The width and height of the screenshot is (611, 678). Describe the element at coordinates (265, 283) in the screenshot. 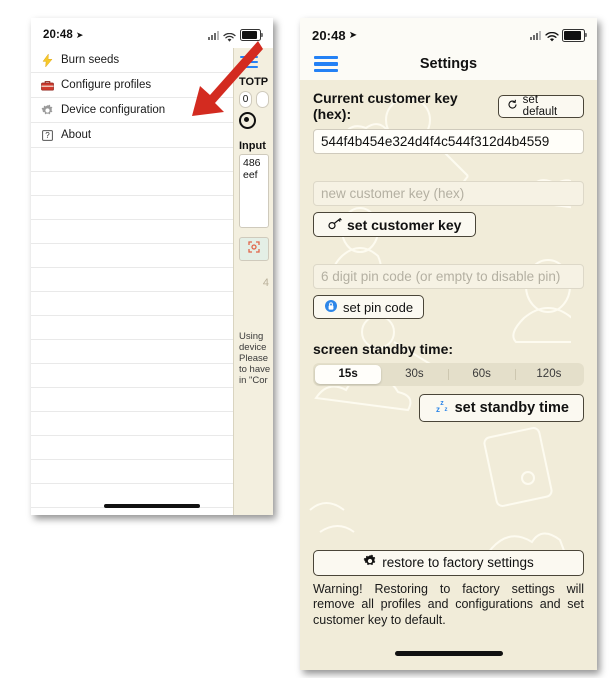

I see `totp-decor-glyph: 4` at that location.